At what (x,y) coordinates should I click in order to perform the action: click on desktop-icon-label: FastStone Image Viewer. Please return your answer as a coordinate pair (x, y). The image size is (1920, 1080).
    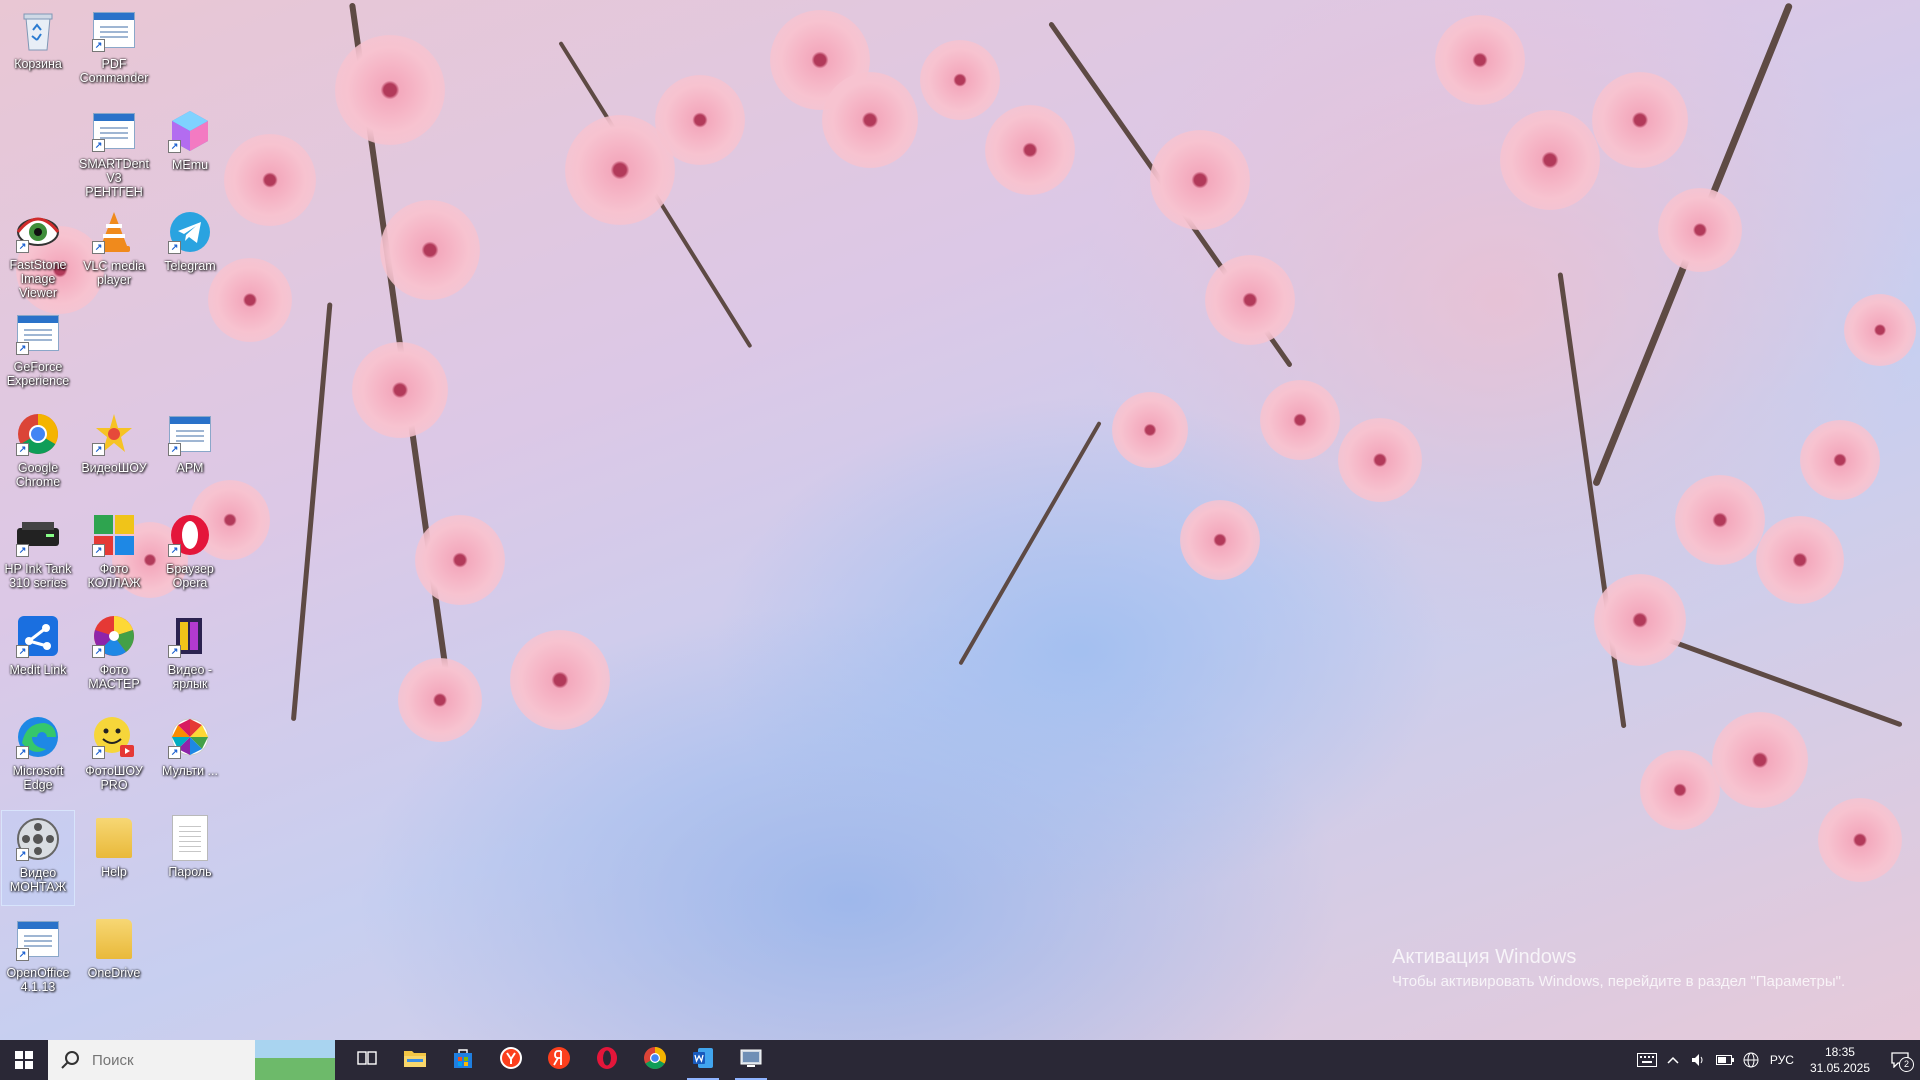
    Looking at the image, I should click on (38, 279).